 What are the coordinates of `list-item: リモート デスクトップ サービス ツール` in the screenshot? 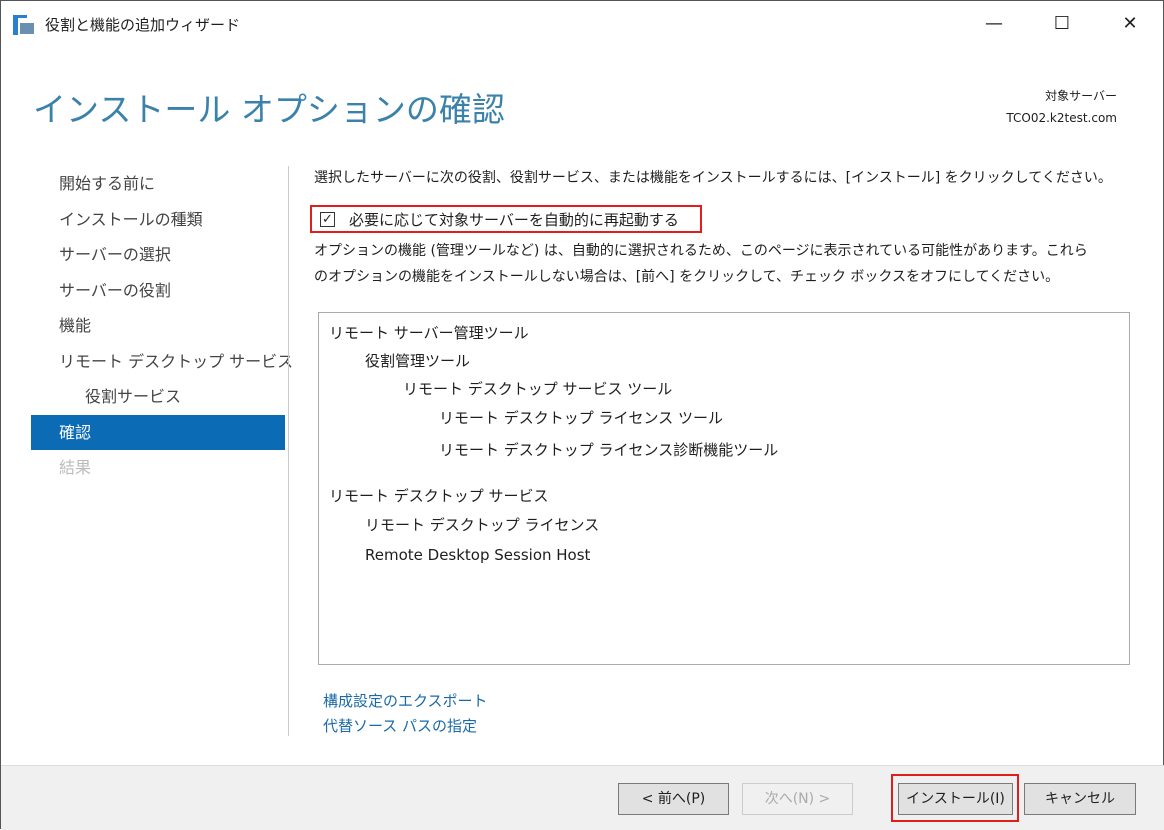 It's located at (538, 389).